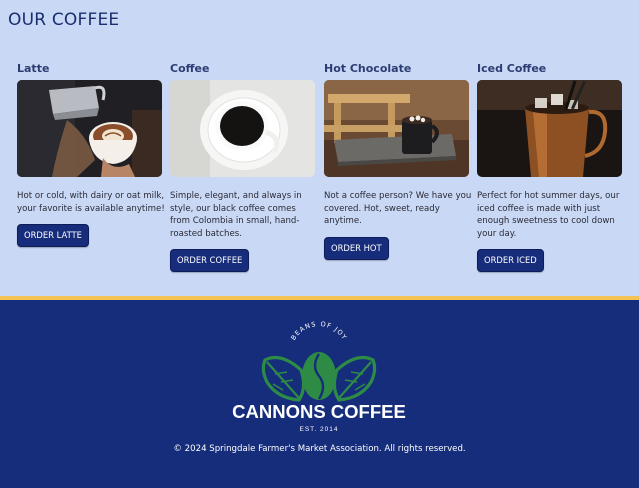  I want to click on card-title: Hot Chocolate, so click(368, 68).